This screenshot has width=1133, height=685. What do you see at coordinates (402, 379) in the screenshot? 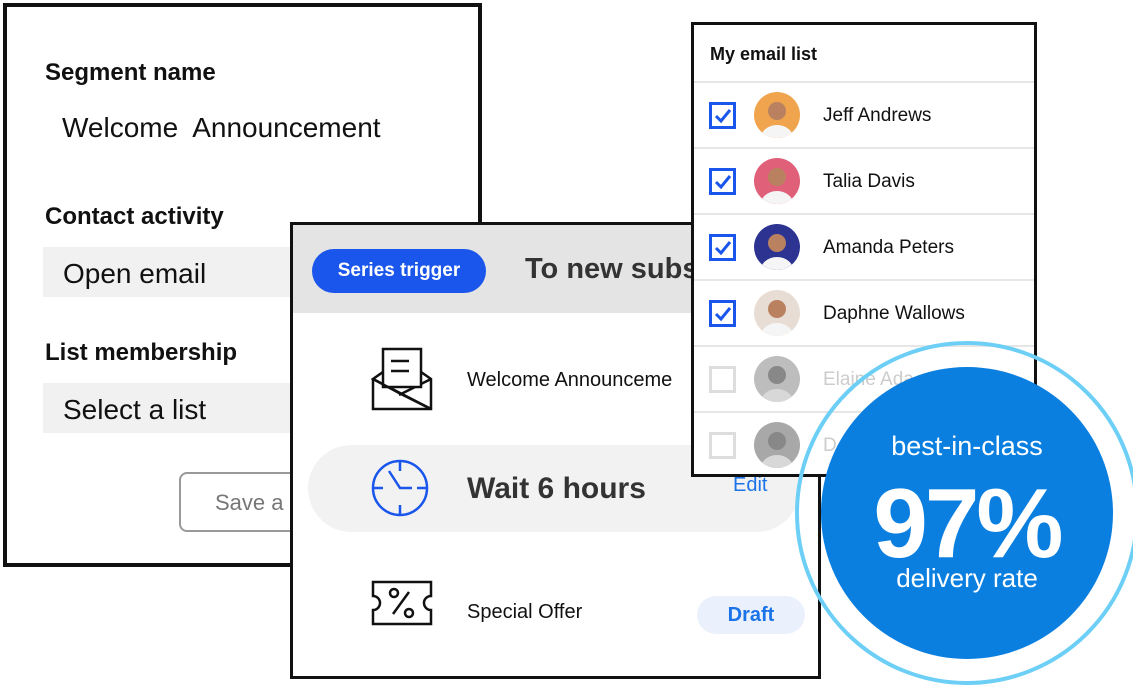
I see `envelope-open-icon` at bounding box center [402, 379].